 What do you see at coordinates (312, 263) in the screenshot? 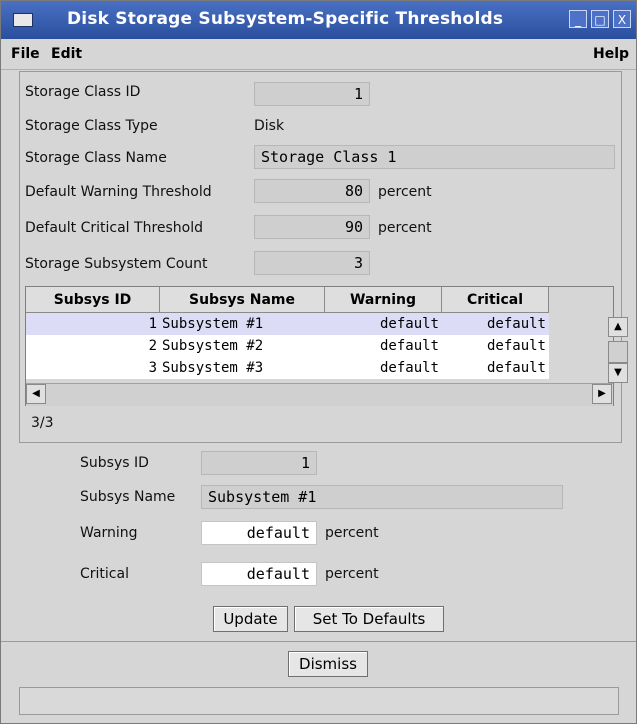
I see `subsystem-count-field: 3` at bounding box center [312, 263].